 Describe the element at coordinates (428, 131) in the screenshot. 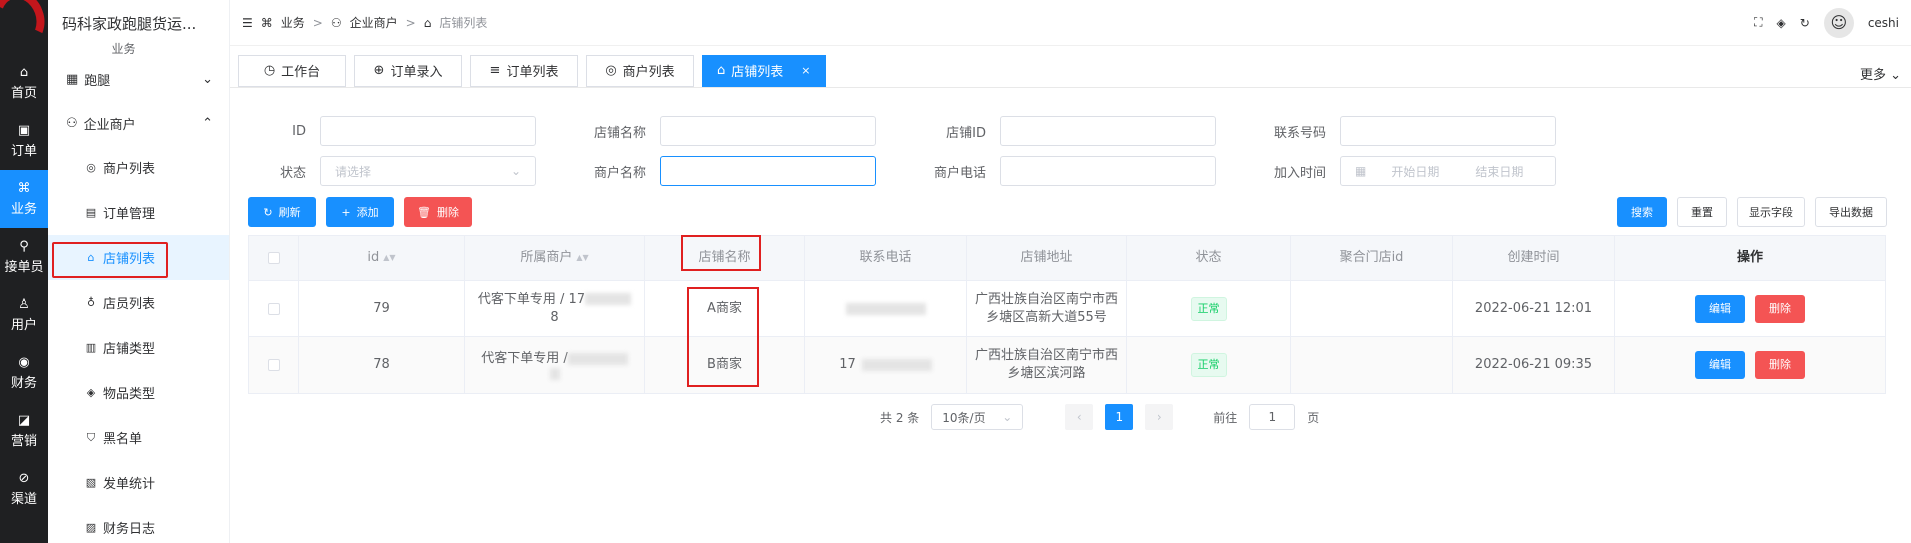

I see `id-input` at that location.